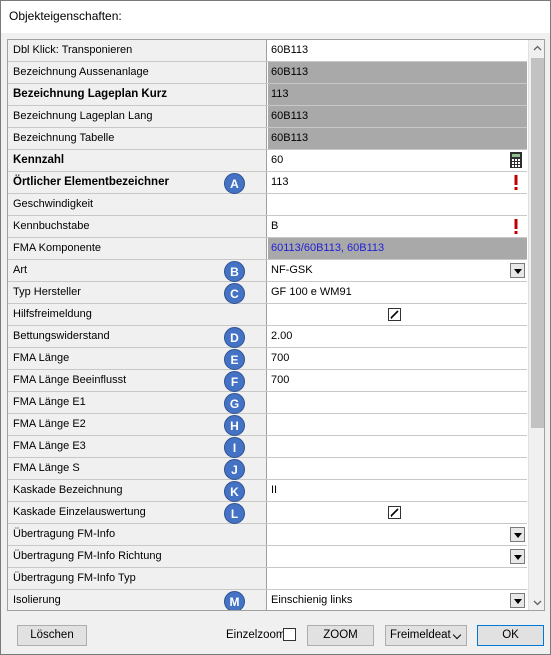 The width and height of the screenshot is (551, 655). I want to click on property-row: FMA Länge E2 H, so click(267, 425).